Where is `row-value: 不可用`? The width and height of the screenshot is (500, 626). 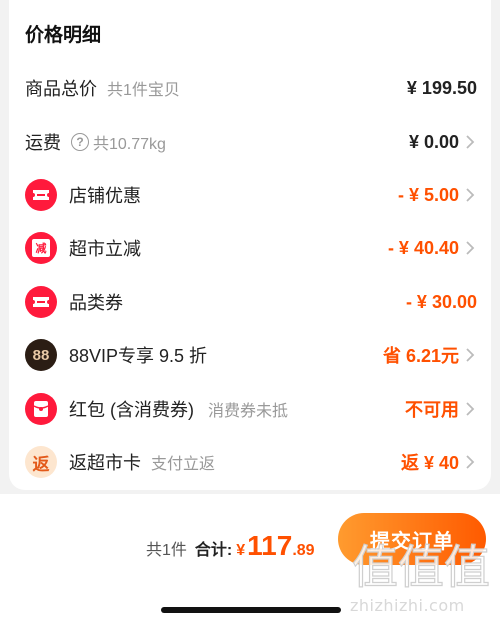
row-value: 不可用 is located at coordinates (432, 410).